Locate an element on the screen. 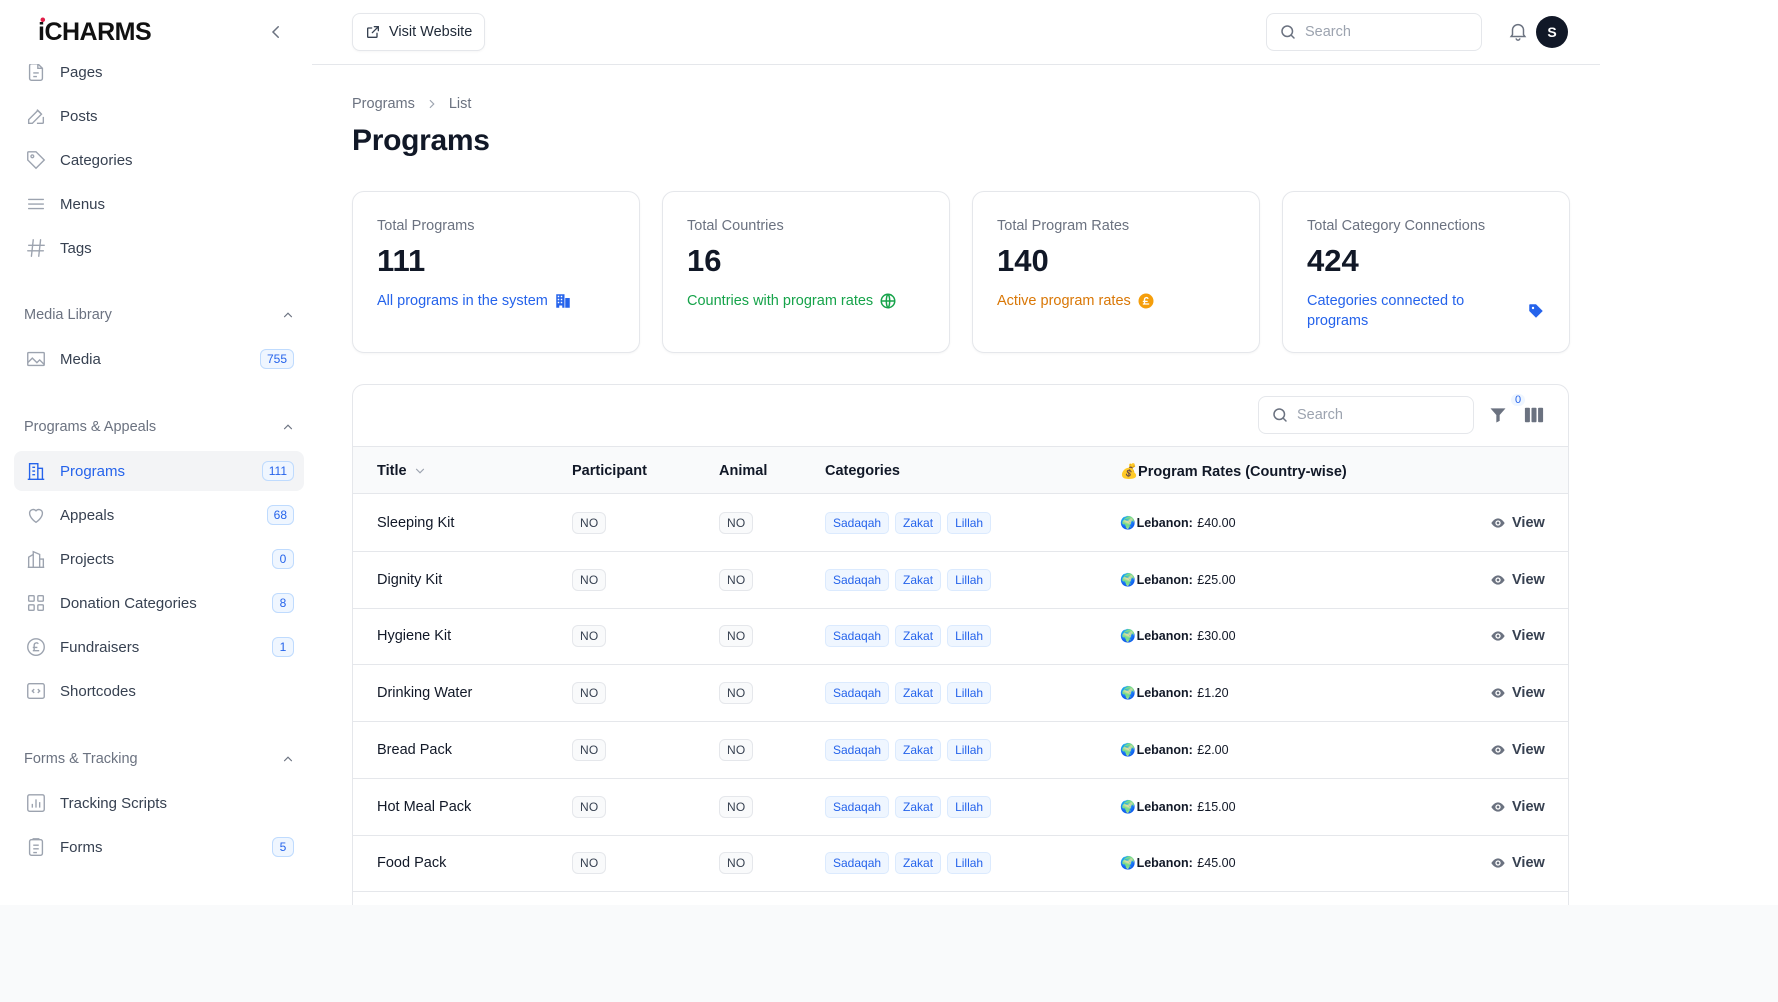 This screenshot has width=1778, height=1002. group-forms-tracking: Forms & Tracking is located at coordinates (160, 759).